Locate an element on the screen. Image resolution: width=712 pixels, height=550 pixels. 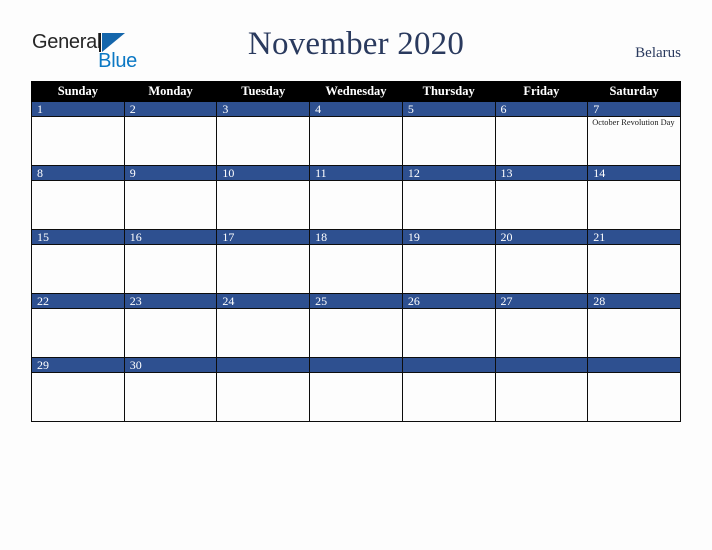
calendar-week-row: 8 9 10 11 12 13 14 is located at coordinates (356, 197).